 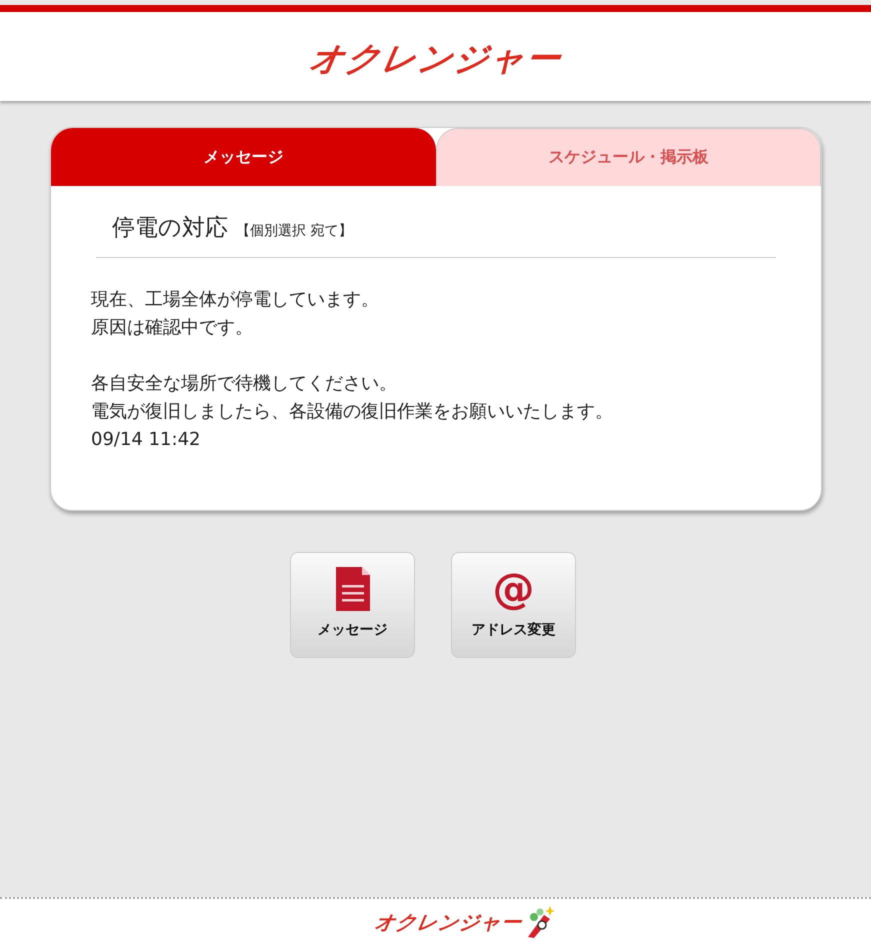 What do you see at coordinates (513, 589) in the screenshot?
I see `at-sign-icon: @` at bounding box center [513, 589].